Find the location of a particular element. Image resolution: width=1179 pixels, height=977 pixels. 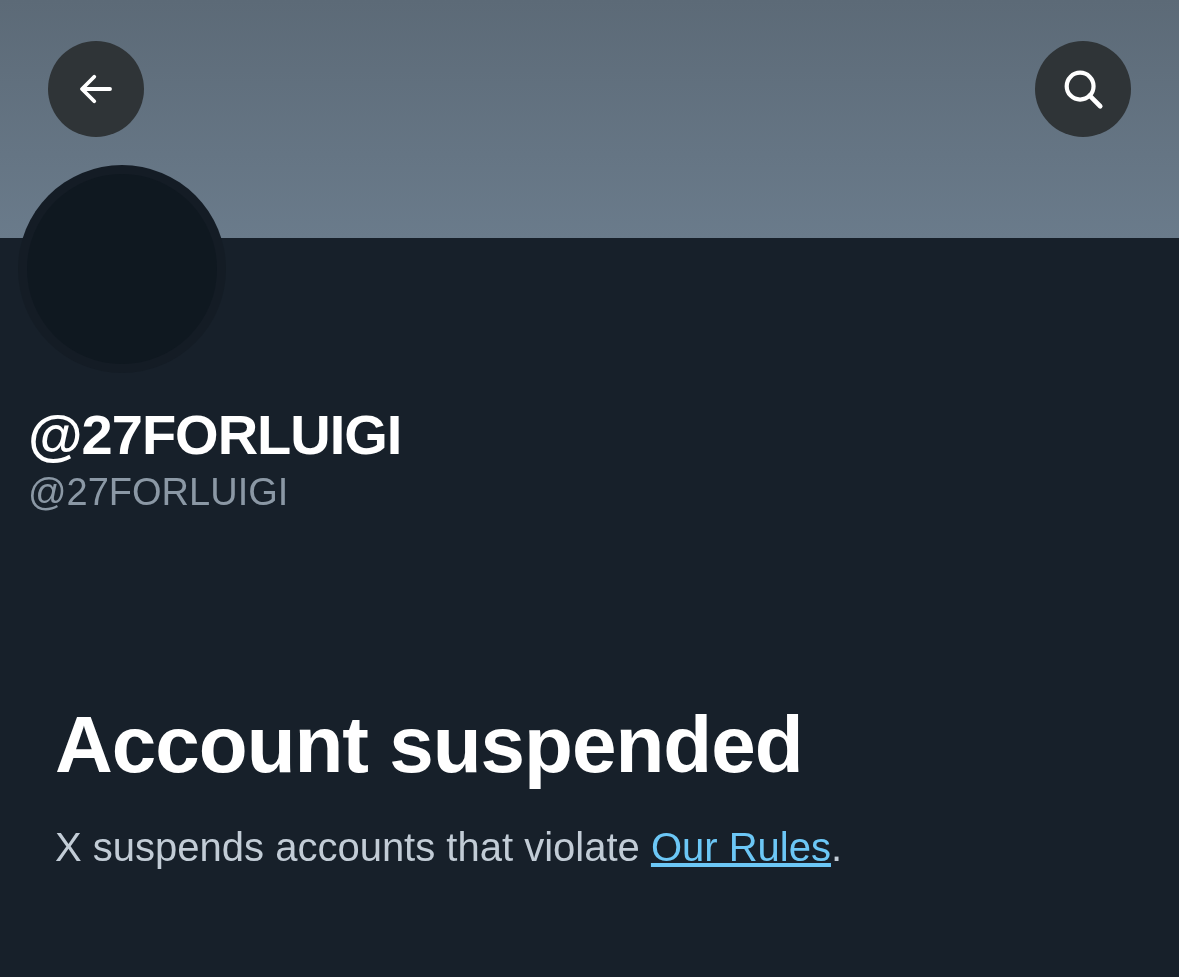

suspension-message: X suspends accounts that violate Our Rules. is located at coordinates (449, 848).